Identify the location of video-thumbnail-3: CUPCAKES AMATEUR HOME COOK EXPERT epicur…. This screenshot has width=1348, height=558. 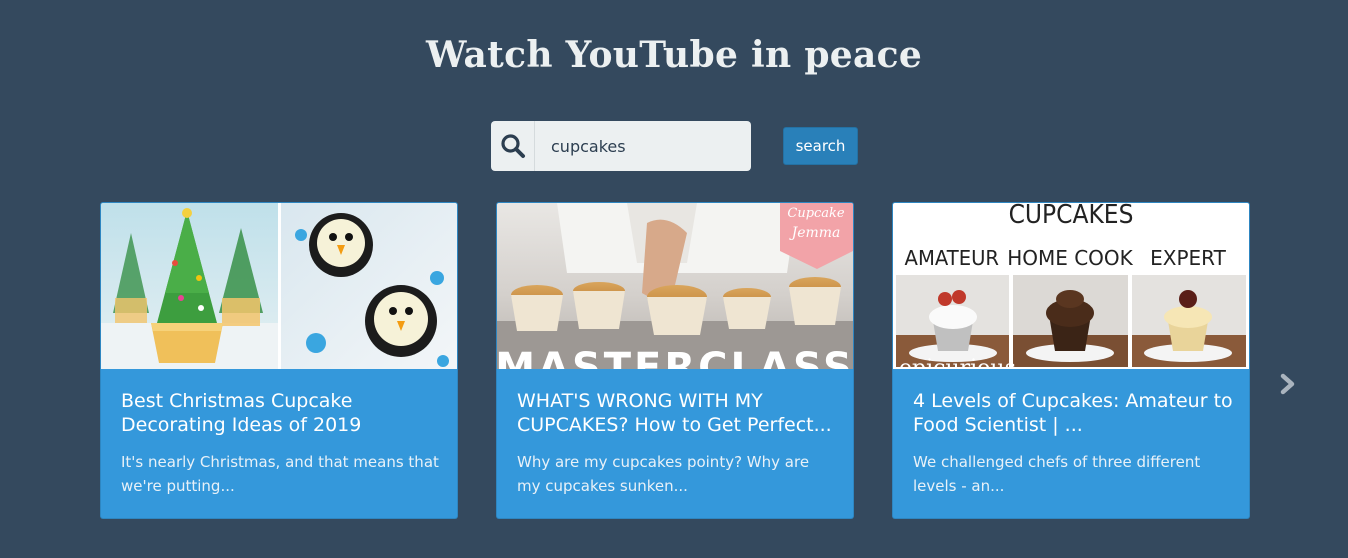
(1071, 286).